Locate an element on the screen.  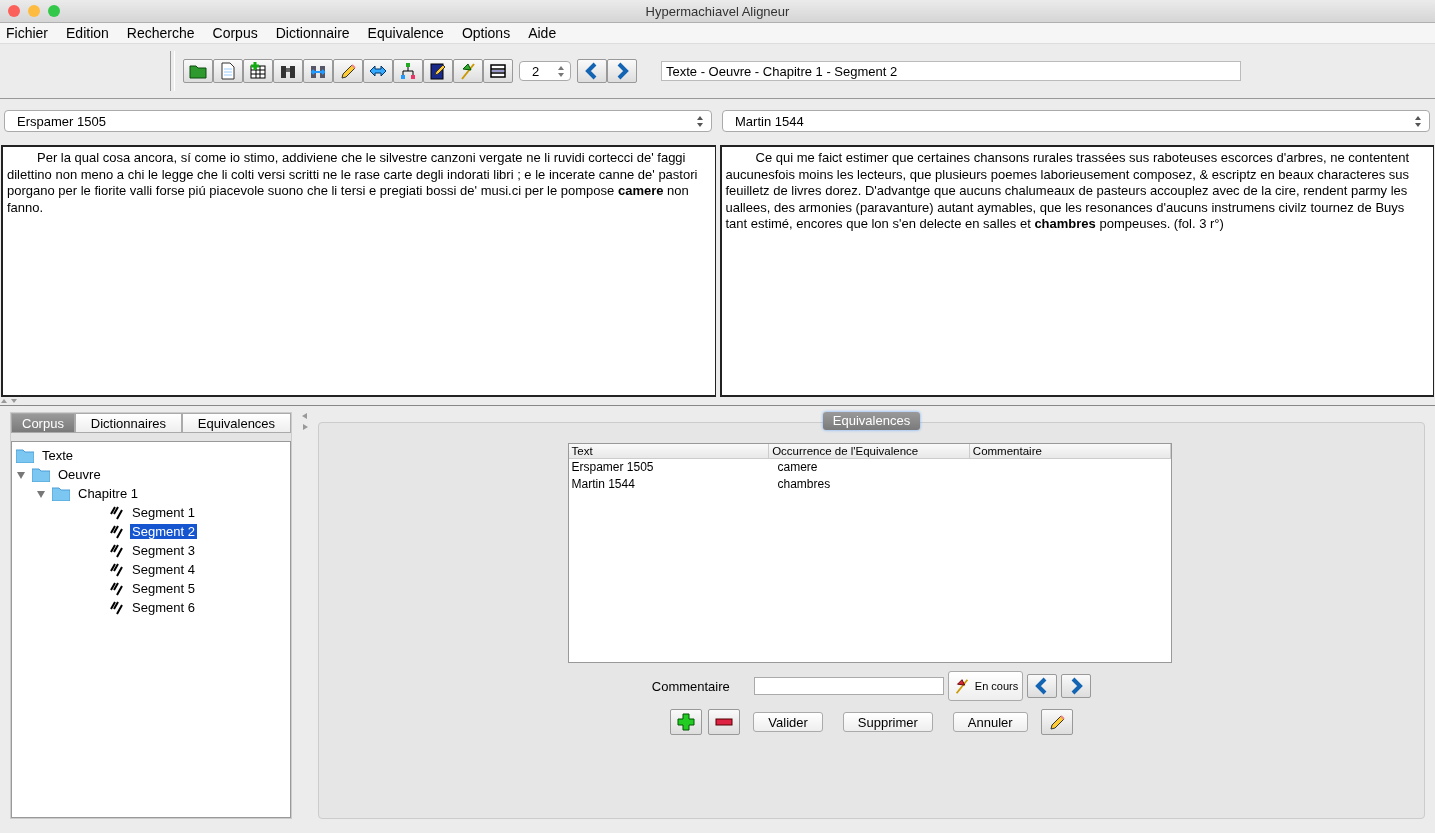
status-button: En cours is located at coordinates (985, 686).